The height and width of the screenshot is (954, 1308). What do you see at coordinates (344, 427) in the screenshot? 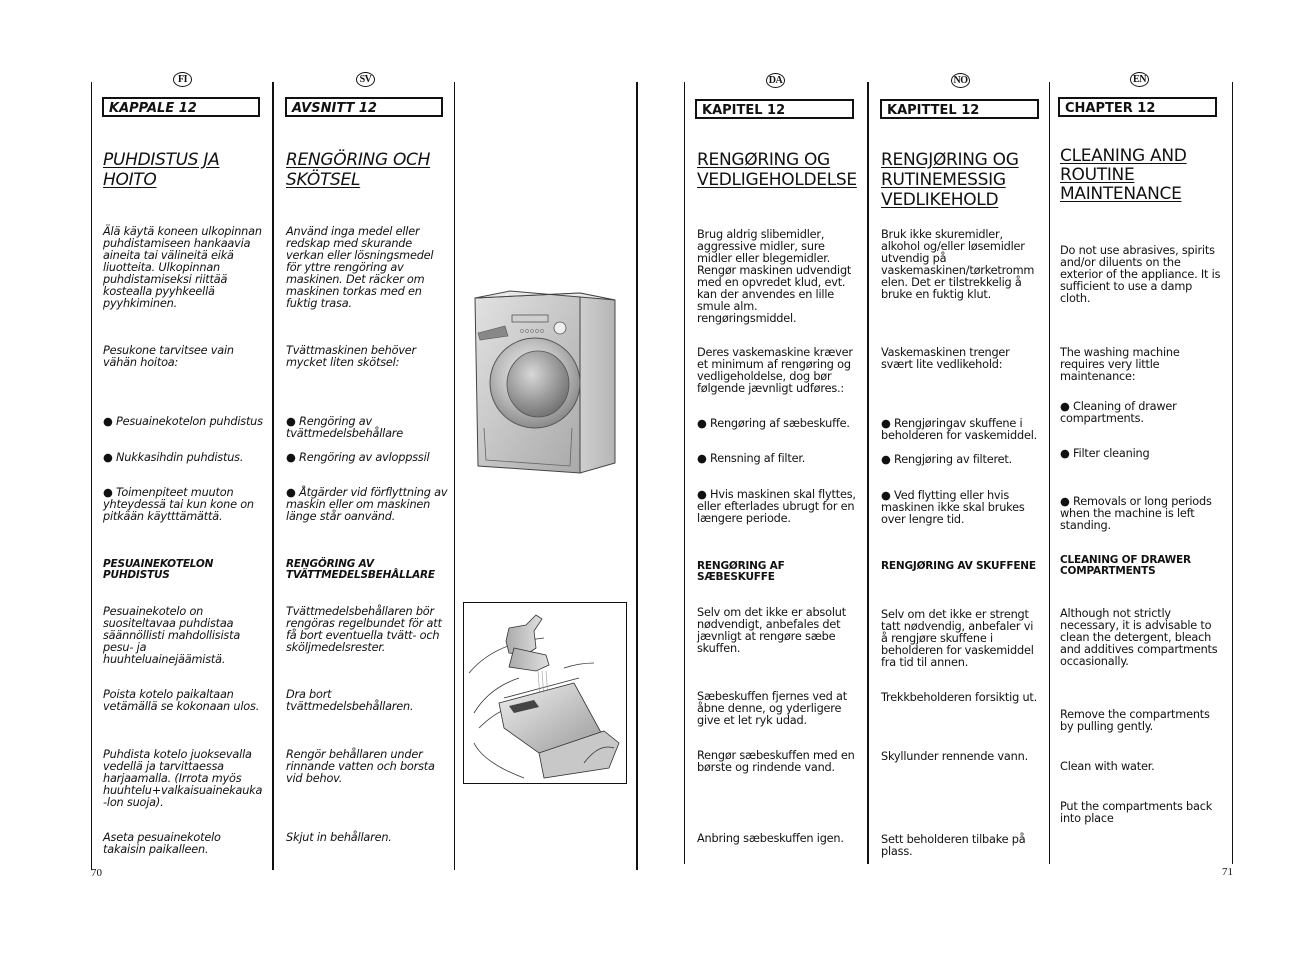
I see `bullet-item-sv: ● Rengöring av tvättmedelsbehållare` at bounding box center [344, 427].